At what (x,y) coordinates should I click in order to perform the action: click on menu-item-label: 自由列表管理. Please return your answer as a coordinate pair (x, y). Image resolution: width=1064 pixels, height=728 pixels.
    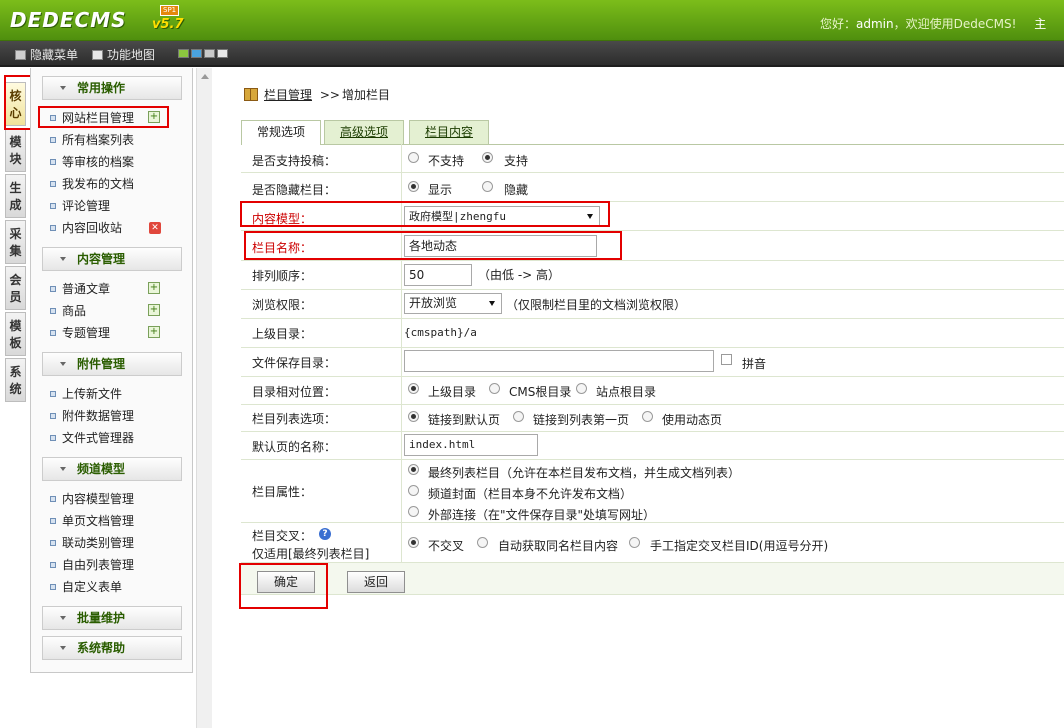
    Looking at the image, I should click on (98, 565).